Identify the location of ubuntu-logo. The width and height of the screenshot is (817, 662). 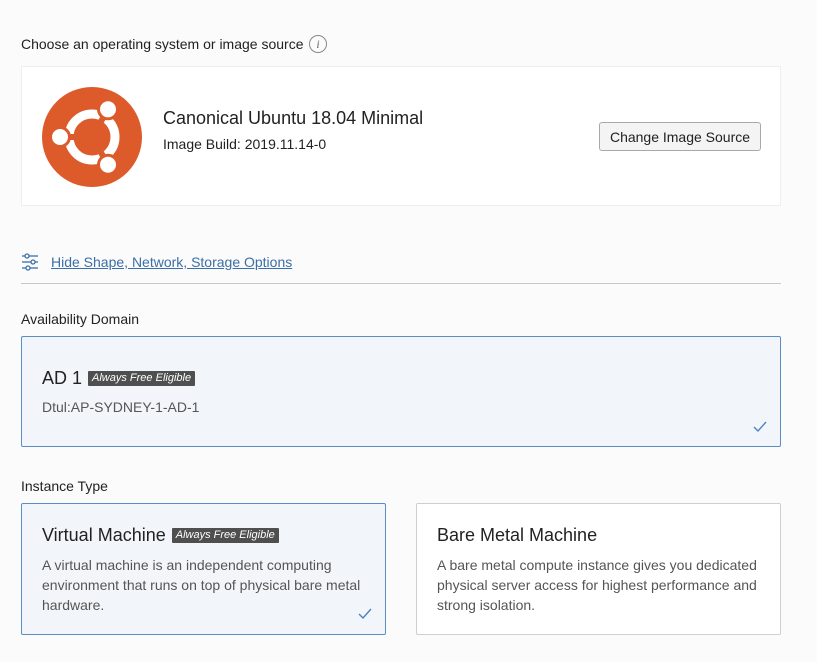
(92, 137).